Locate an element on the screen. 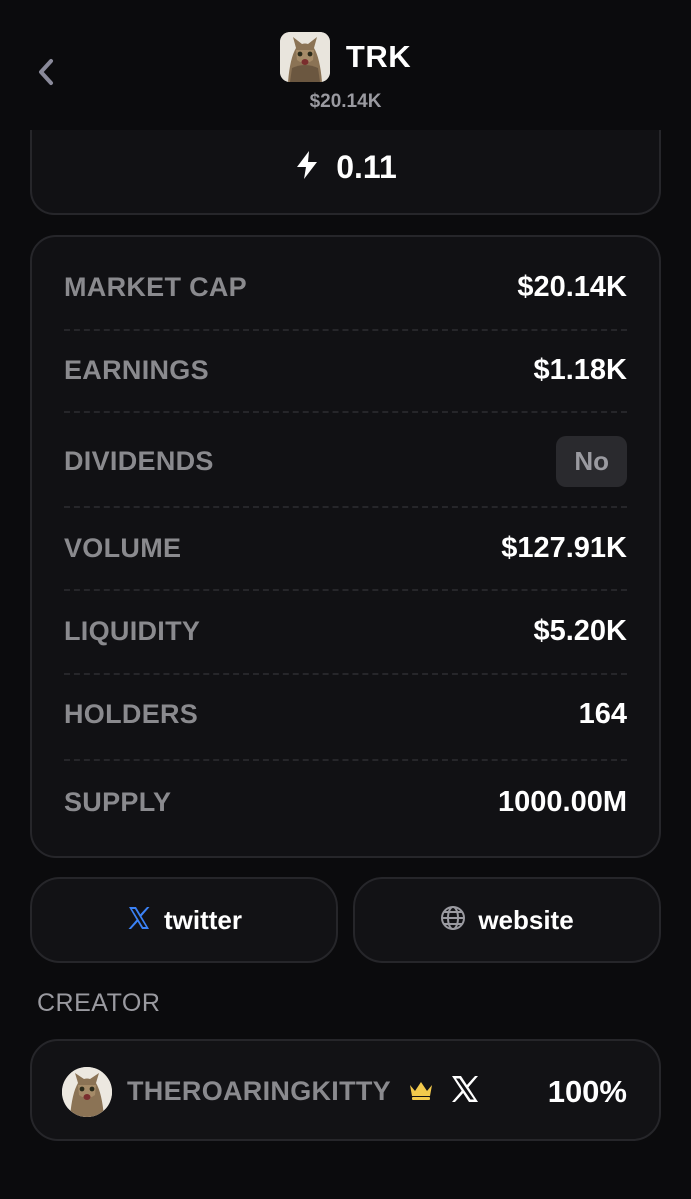 This screenshot has height=1199, width=691. stat-label: EARNINGS is located at coordinates (136, 370).